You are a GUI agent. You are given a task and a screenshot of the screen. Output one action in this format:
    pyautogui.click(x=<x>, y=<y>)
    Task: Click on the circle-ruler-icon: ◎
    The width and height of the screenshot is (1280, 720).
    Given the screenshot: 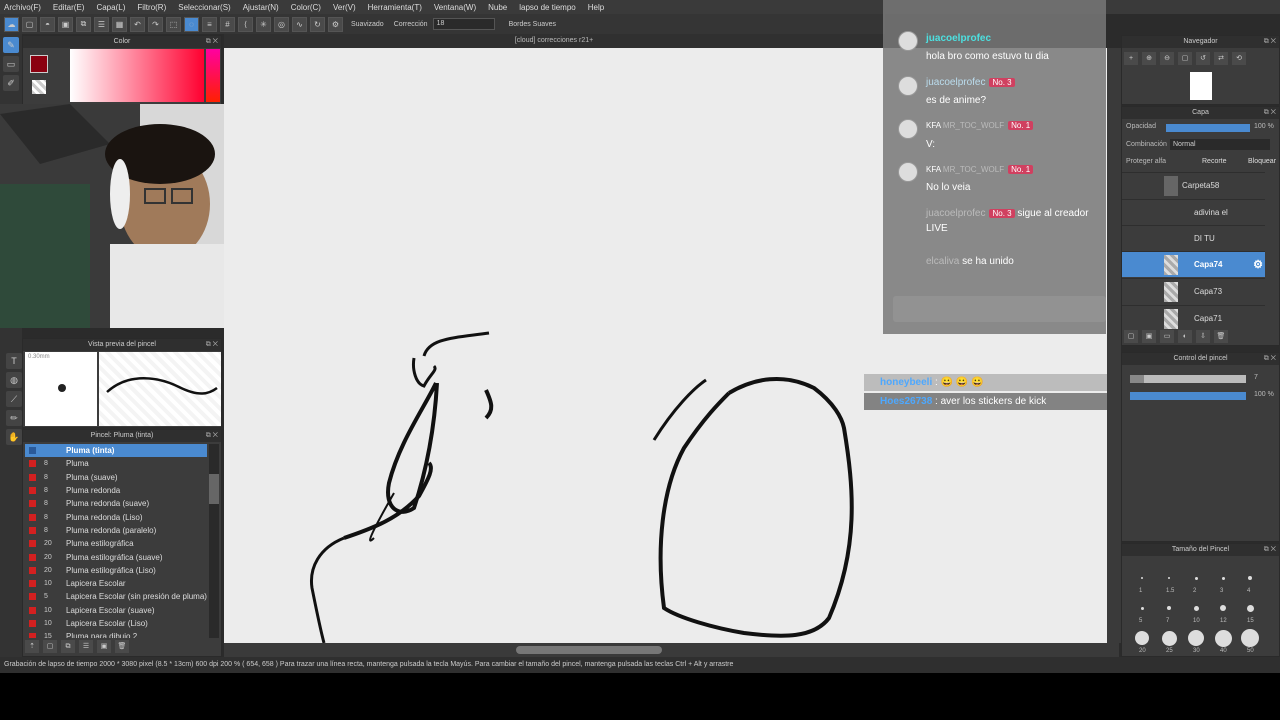 What is the action you would take?
    pyautogui.click(x=281, y=24)
    